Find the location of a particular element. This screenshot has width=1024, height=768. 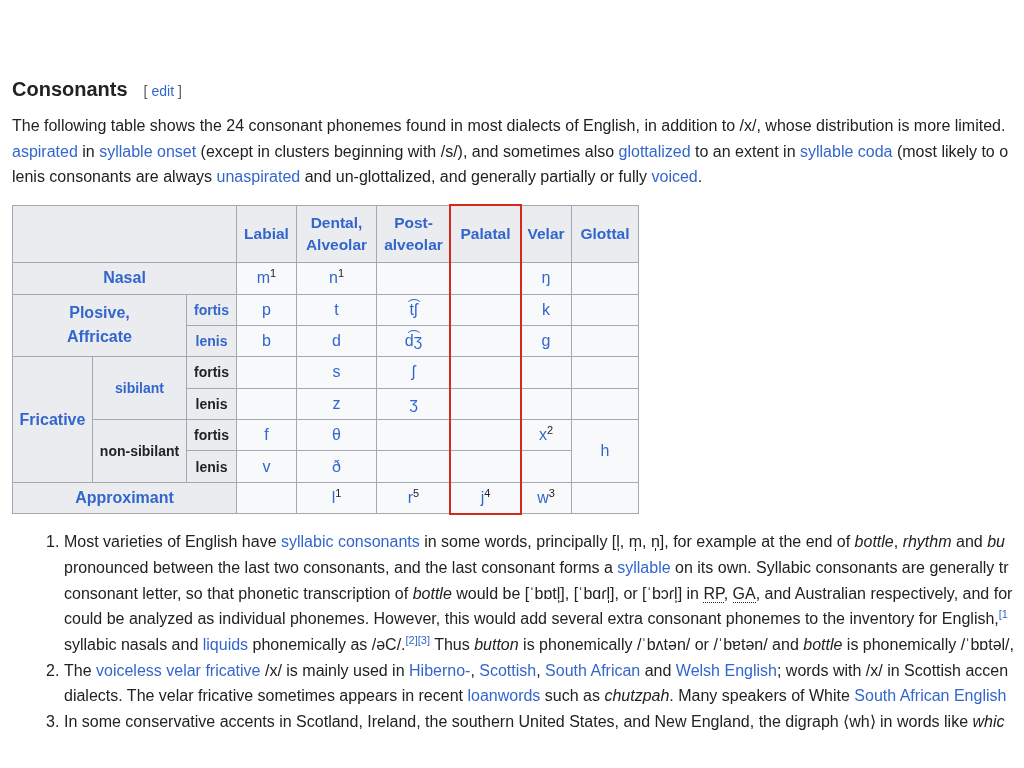

column-header: Dental, Alveolar is located at coordinates (337, 235).